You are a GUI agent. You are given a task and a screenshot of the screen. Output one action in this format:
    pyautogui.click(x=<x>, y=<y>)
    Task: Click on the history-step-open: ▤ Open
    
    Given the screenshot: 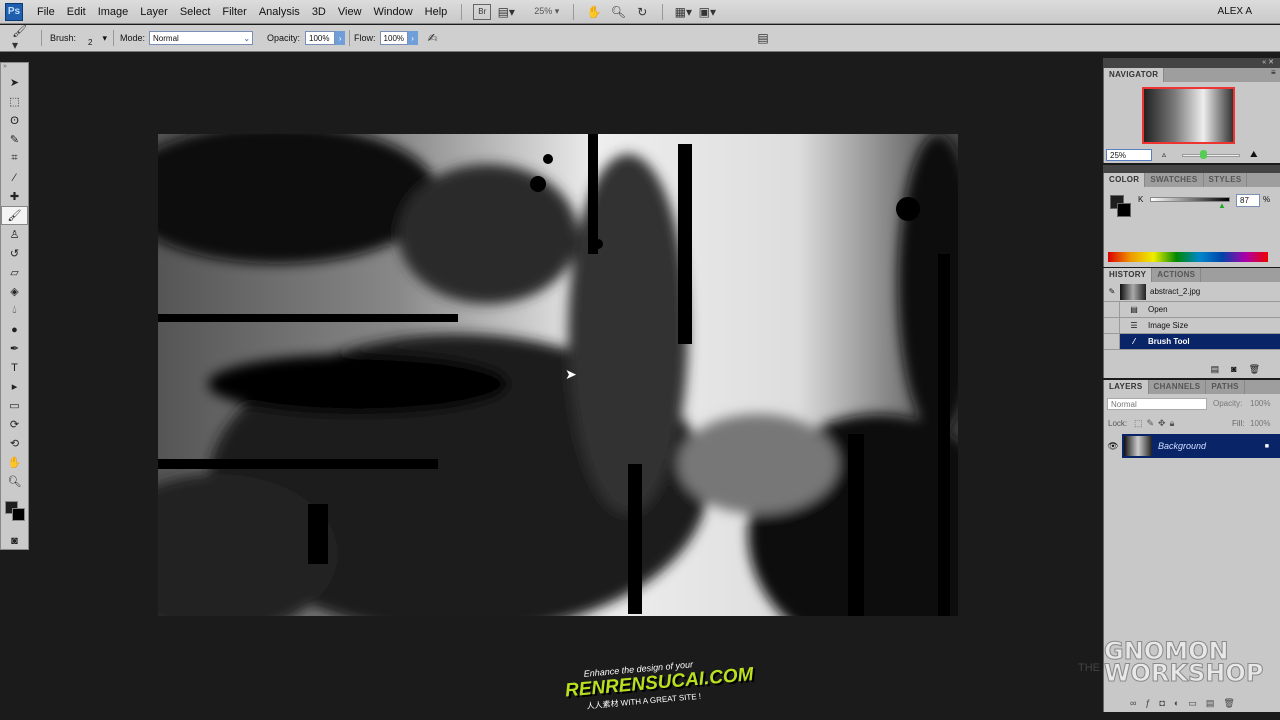 What is the action you would take?
    pyautogui.click(x=1192, y=310)
    